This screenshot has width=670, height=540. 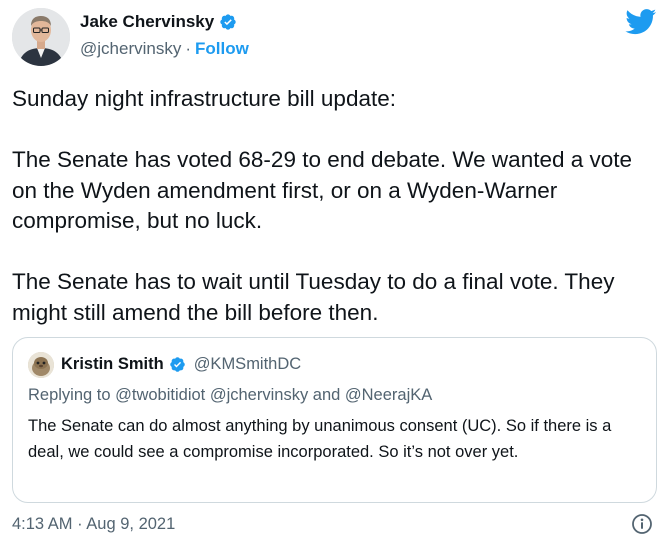 What do you see at coordinates (41, 37) in the screenshot?
I see `author-avatar` at bounding box center [41, 37].